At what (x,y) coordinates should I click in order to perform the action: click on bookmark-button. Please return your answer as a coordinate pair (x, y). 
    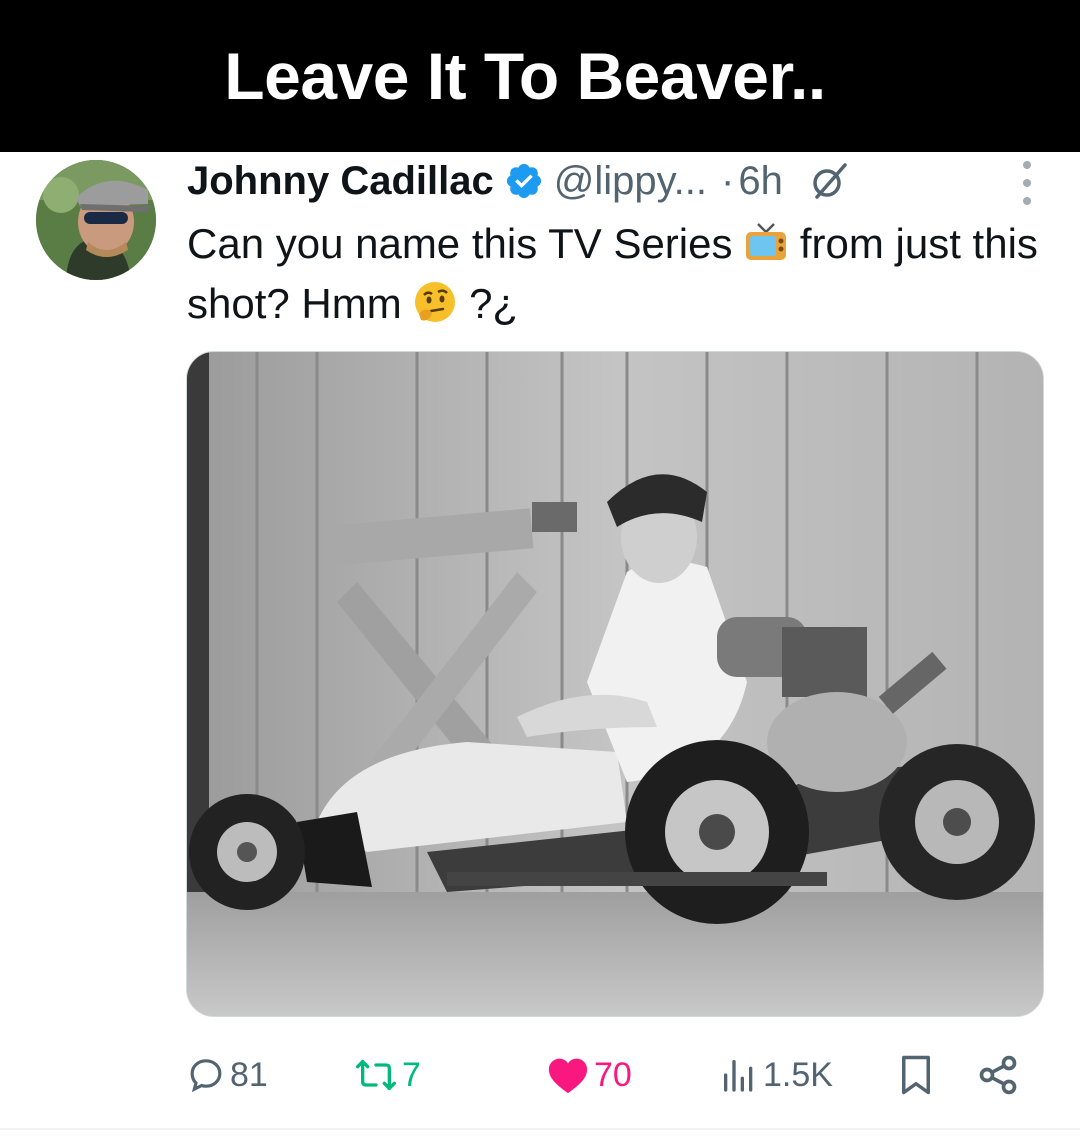
    Looking at the image, I should click on (916, 1075).